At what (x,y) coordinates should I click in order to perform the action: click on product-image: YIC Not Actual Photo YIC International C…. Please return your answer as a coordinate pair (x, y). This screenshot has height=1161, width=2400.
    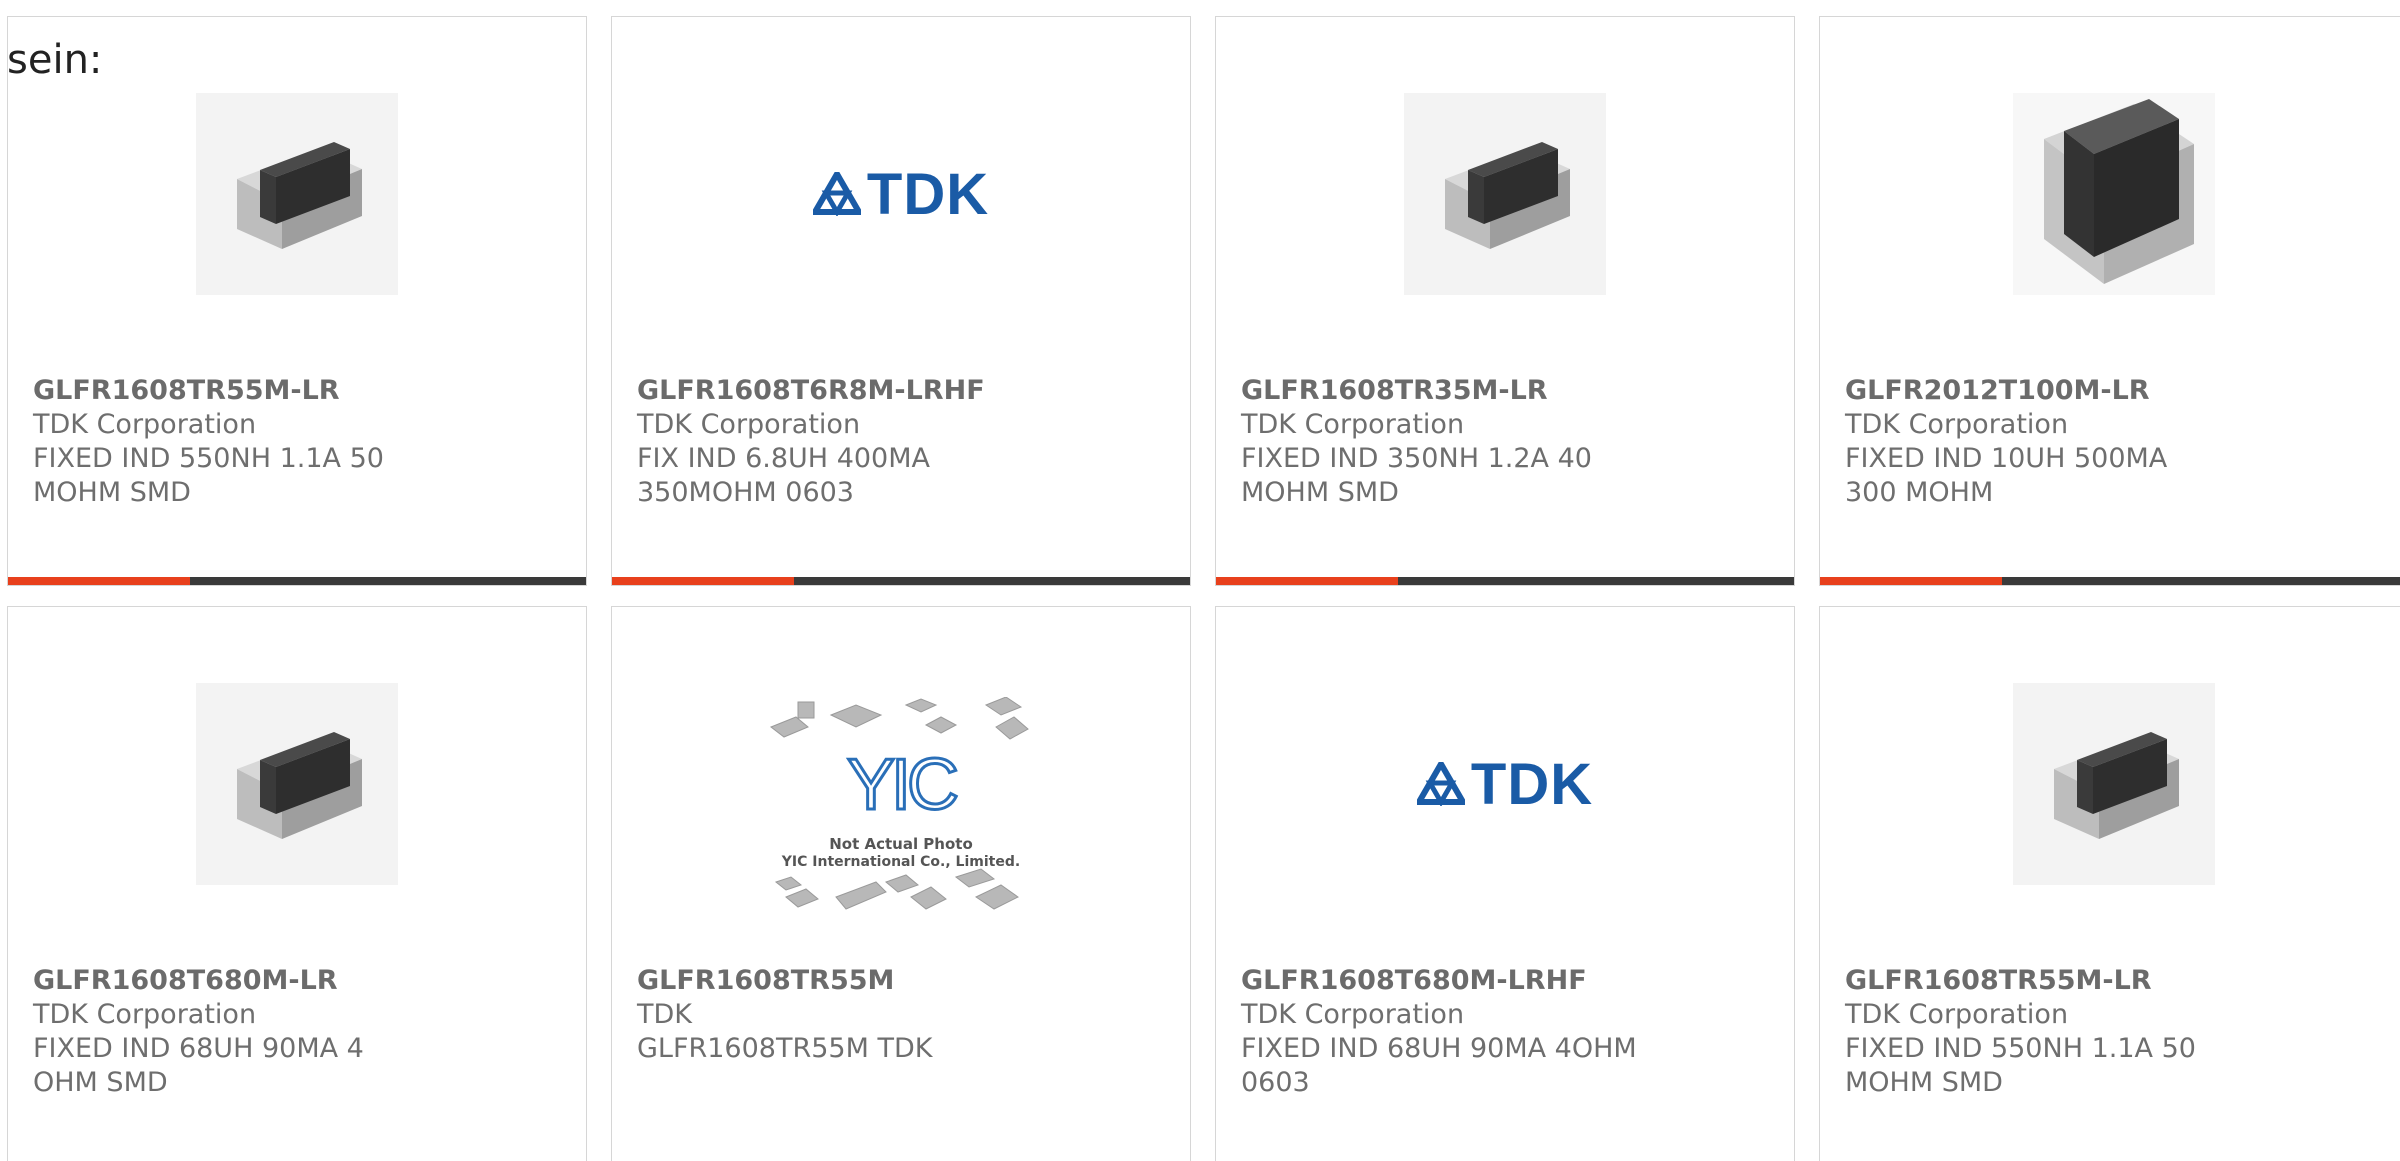
    Looking at the image, I should click on (901, 814).